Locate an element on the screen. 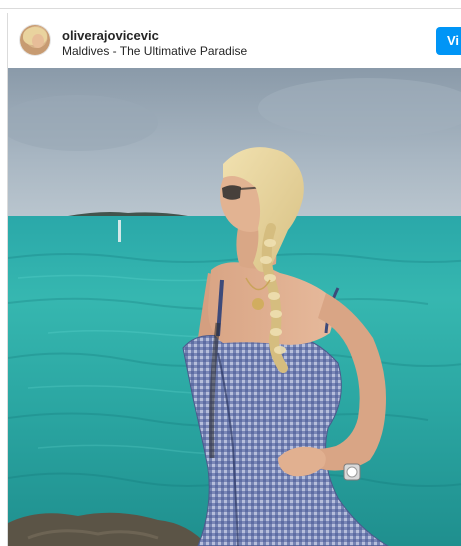 The image size is (461, 546). avatar-face is located at coordinates (38, 41).